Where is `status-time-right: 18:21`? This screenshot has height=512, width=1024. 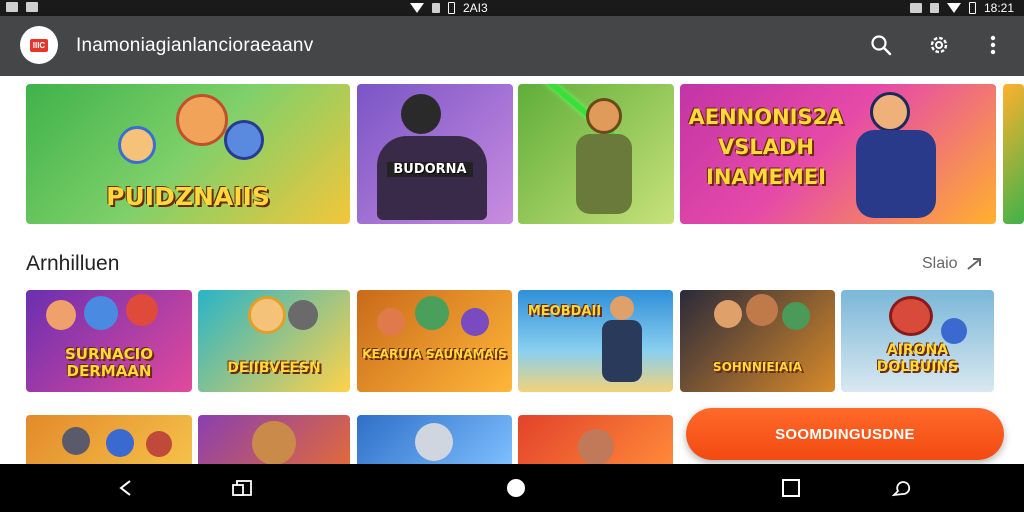
status-time-right: 18:21 is located at coordinates (998, 8).